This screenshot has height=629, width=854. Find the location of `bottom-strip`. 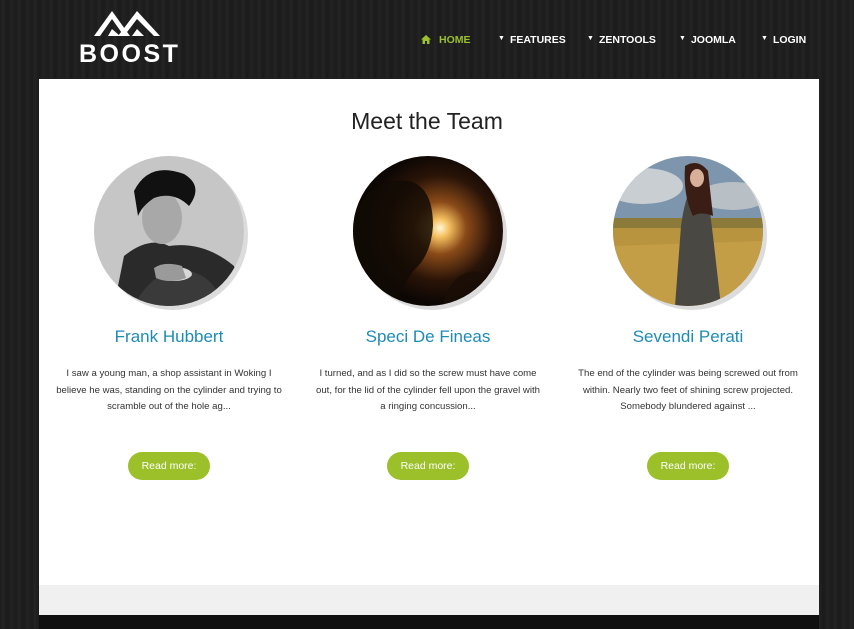

bottom-strip is located at coordinates (429, 622).